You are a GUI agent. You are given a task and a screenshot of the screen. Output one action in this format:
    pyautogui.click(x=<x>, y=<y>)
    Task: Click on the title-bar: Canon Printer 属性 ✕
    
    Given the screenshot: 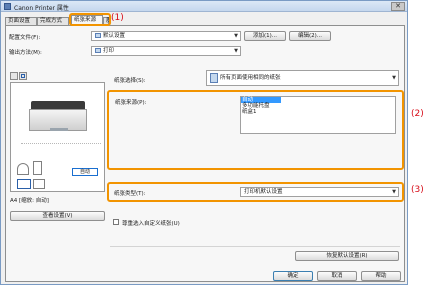 What is the action you would take?
    pyautogui.click(x=204, y=6)
    